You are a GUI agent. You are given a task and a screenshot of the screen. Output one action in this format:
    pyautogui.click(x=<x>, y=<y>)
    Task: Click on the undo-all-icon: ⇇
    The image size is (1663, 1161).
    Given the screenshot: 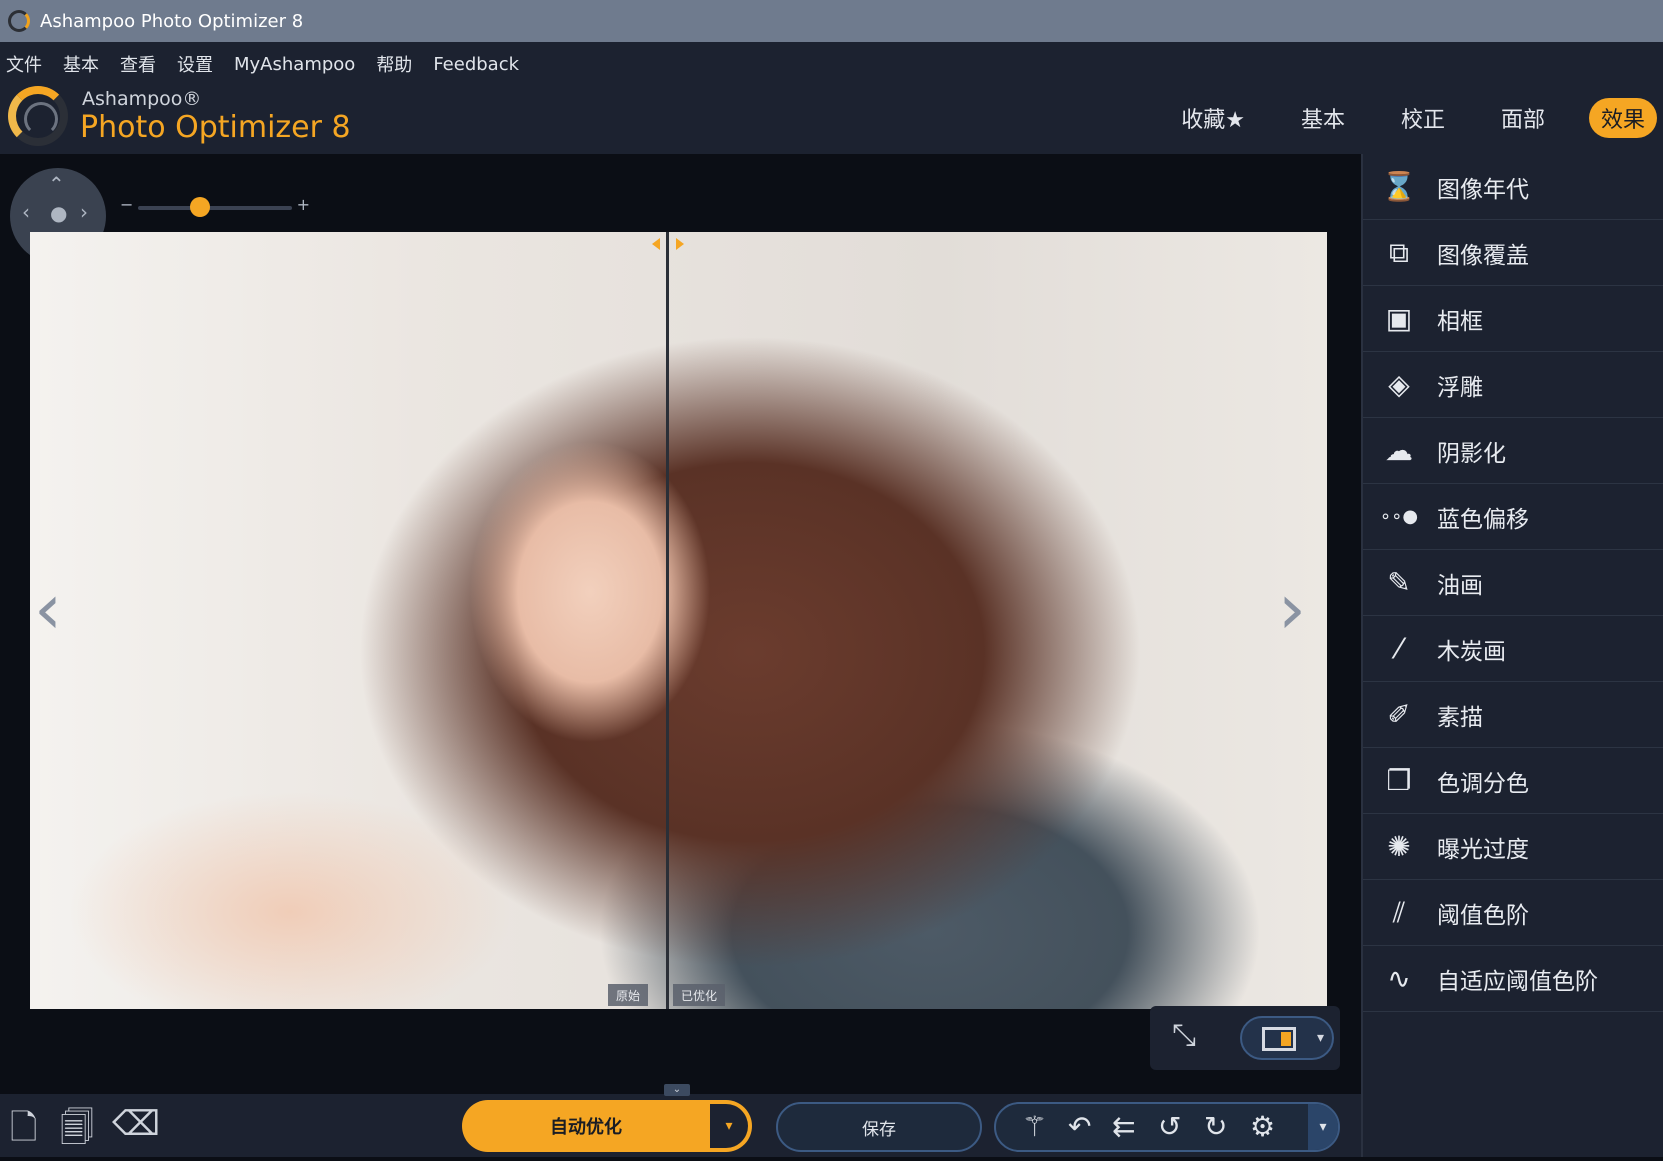 What is the action you would take?
    pyautogui.click(x=1123, y=1126)
    